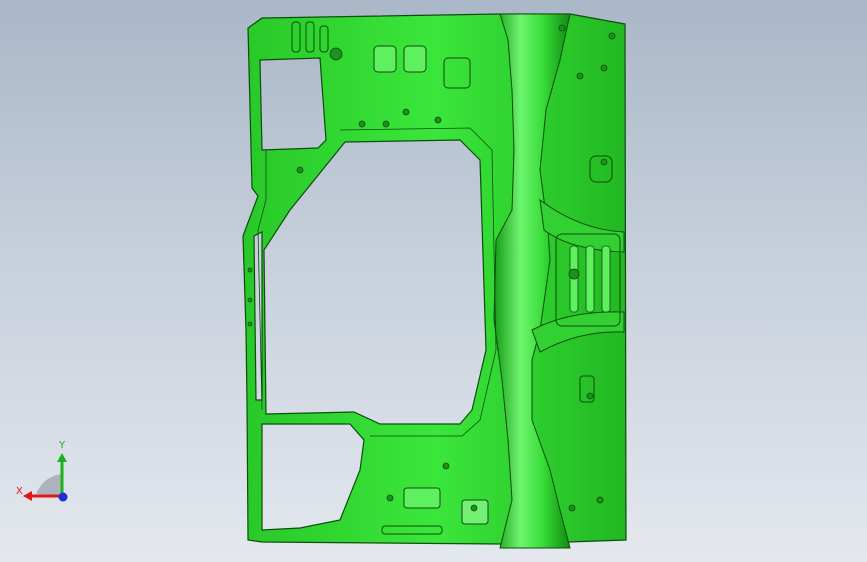 The height and width of the screenshot is (562, 867). Describe the element at coordinates (62, 445) in the screenshot. I see `y-axis-label: Y` at that location.